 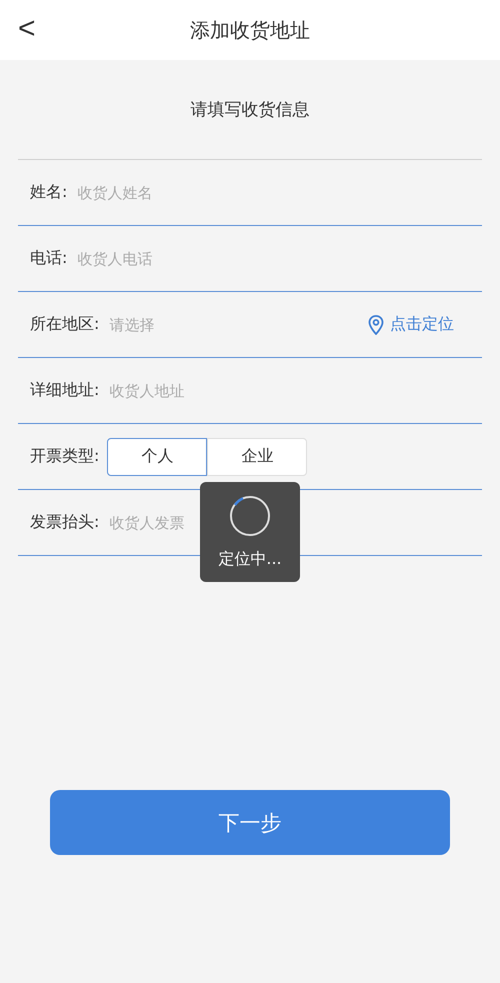 What do you see at coordinates (250, 110) in the screenshot?
I see `section-title: 请填写收货信息` at bounding box center [250, 110].